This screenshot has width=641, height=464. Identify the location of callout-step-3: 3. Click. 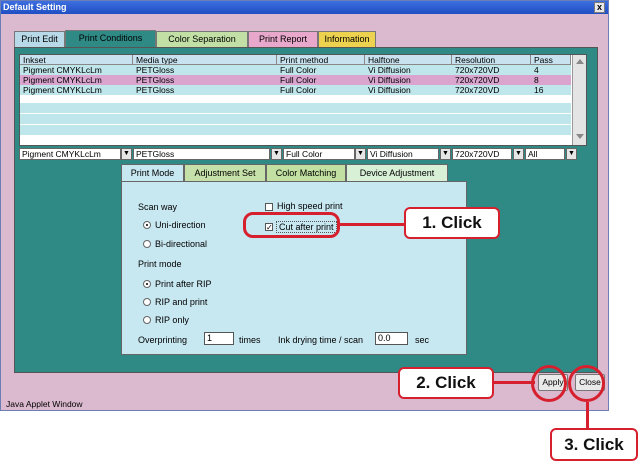
(594, 444).